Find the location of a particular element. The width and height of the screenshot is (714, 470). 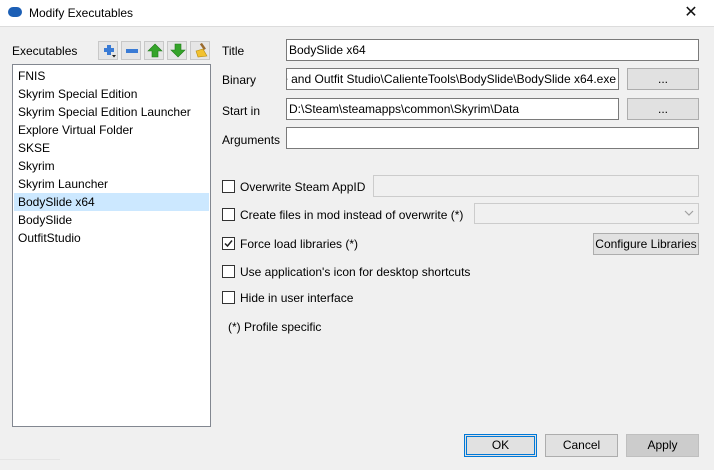

move-up-button is located at coordinates (154, 50).